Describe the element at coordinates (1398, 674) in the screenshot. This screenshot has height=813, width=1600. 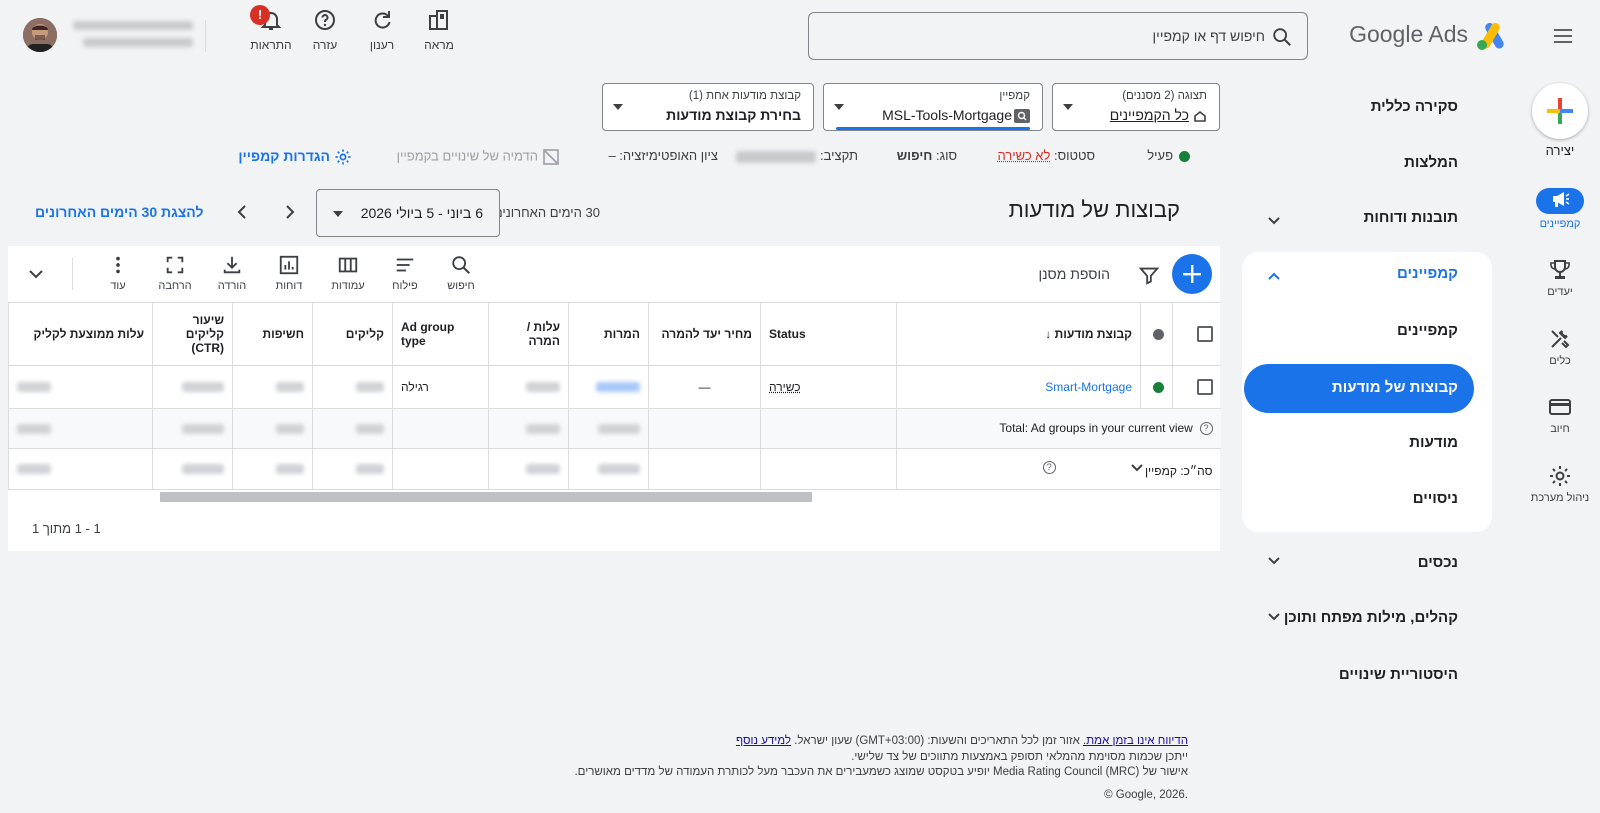
I see `nav-item-change-history: היסטוריית שינויים` at that location.